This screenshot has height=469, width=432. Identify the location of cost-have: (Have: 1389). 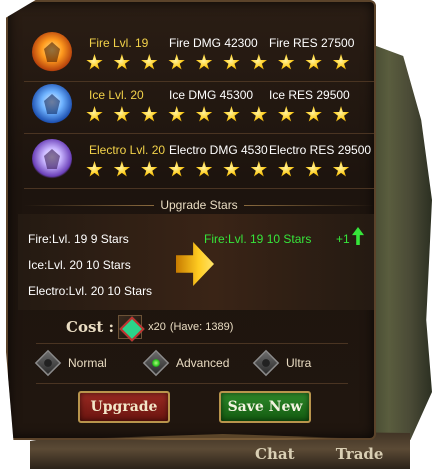
(201, 327).